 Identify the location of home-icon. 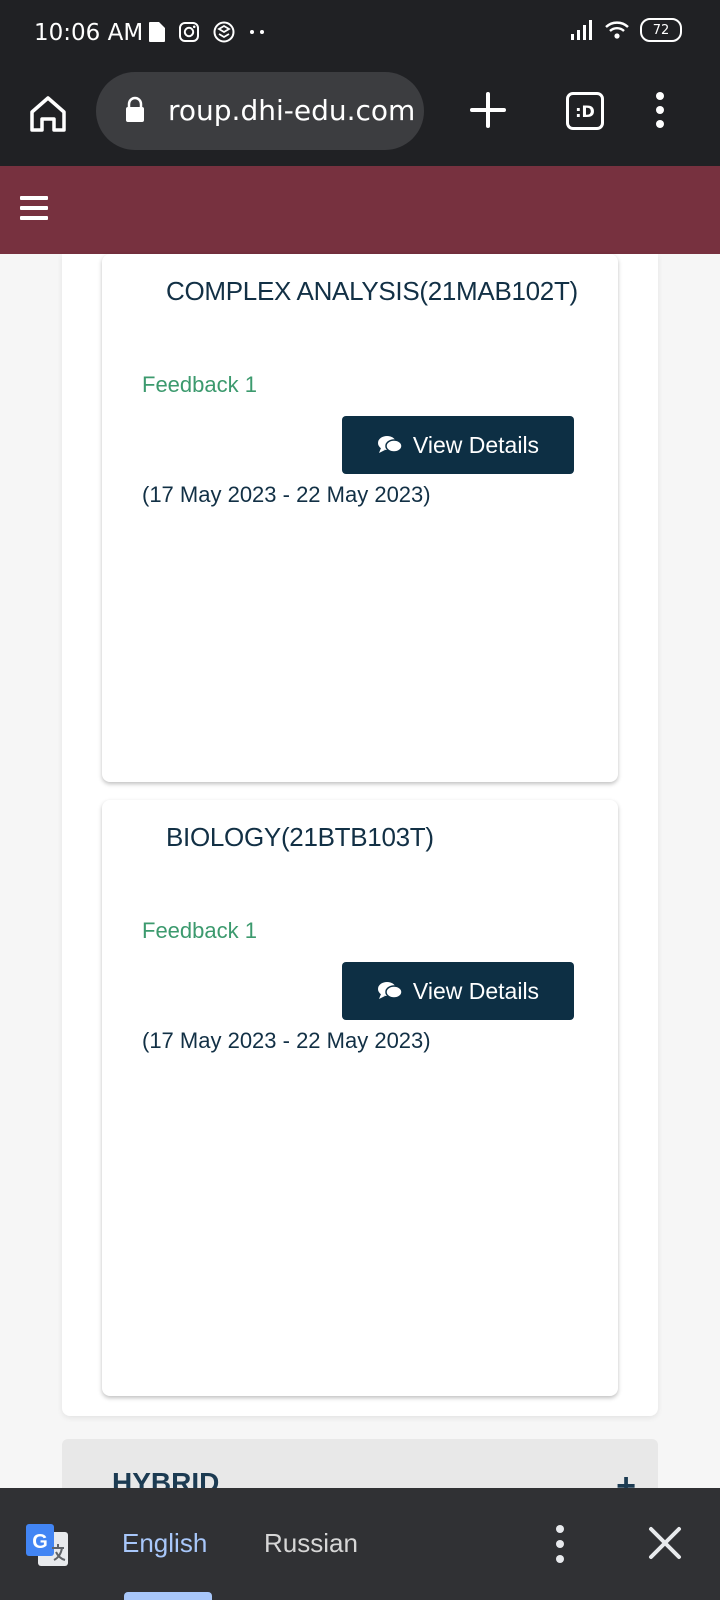
(48, 114).